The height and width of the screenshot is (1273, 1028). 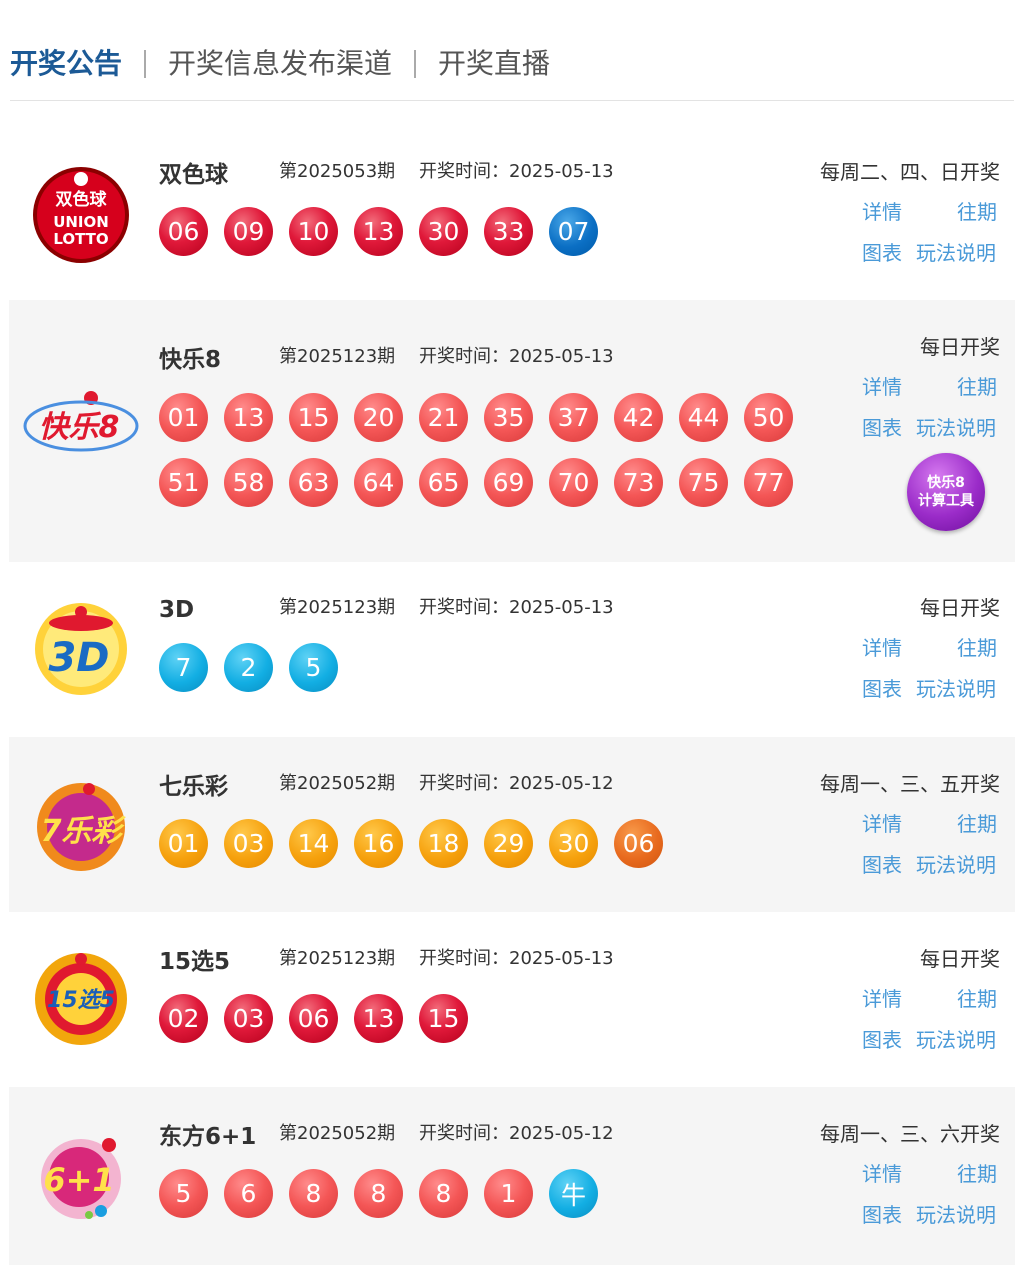 I want to click on draw-schedule: 每周一、三、五开奖, so click(x=910, y=784).